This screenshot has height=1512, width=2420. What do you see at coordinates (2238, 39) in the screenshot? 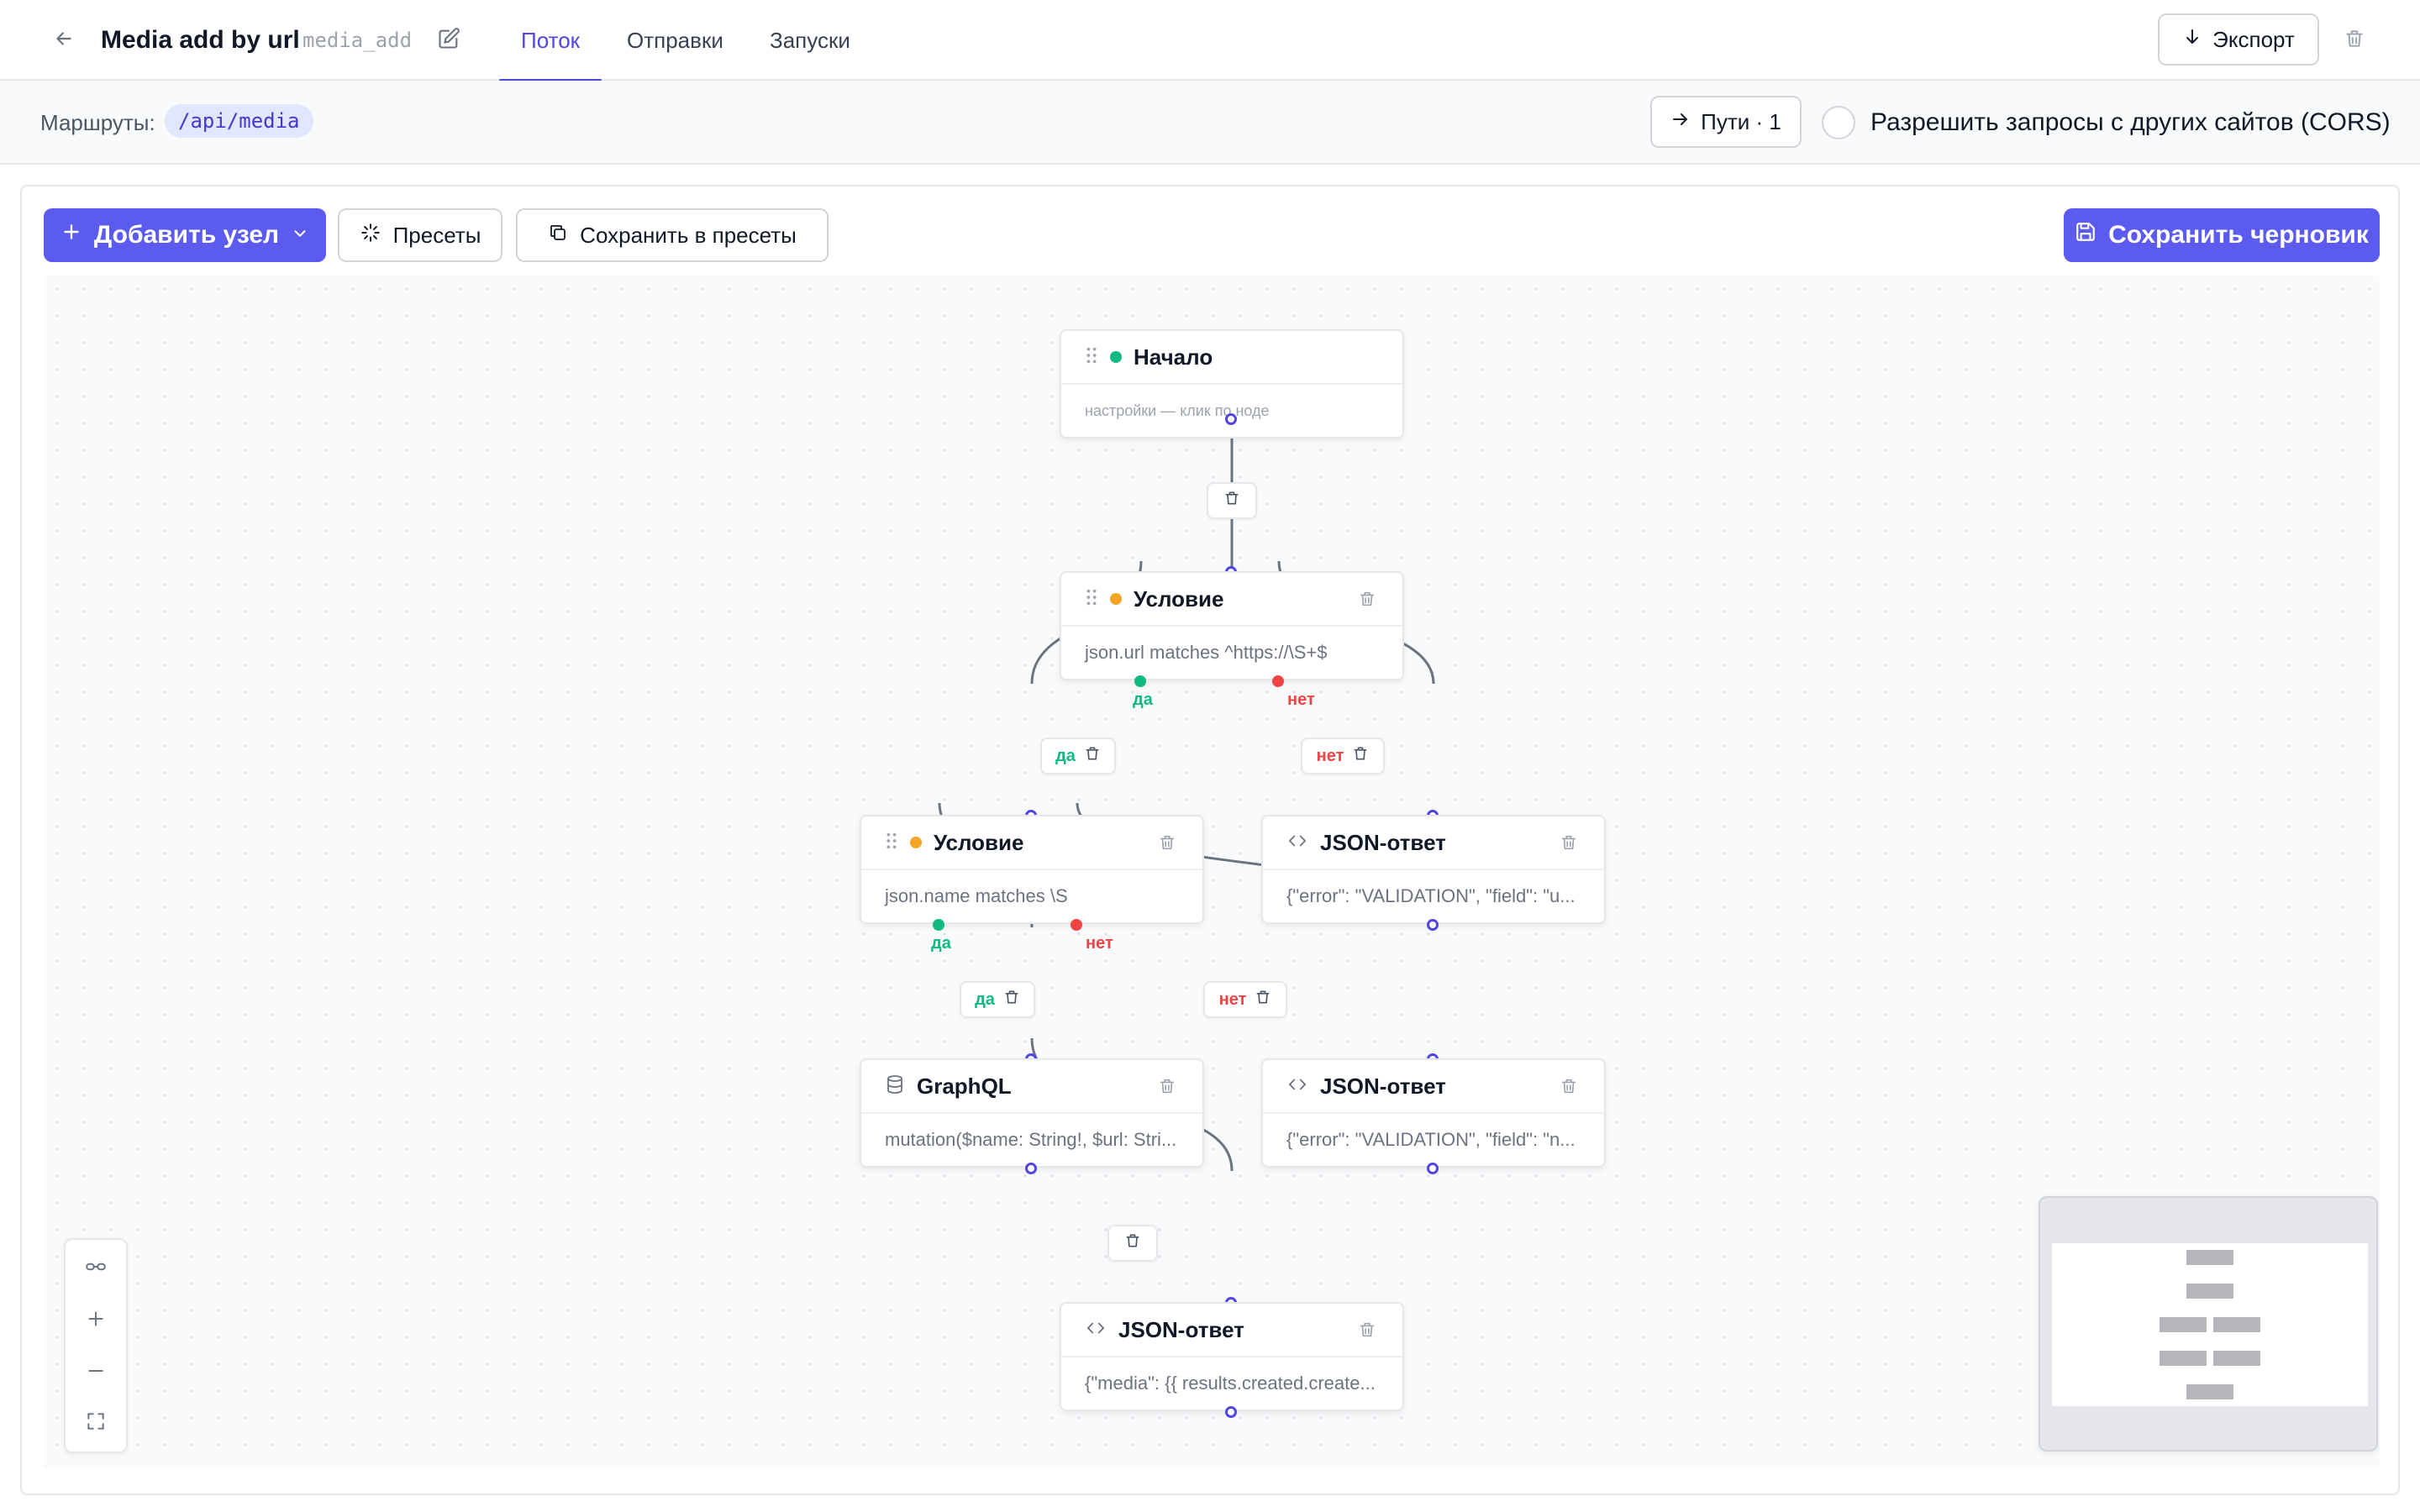
I see `export-button: Экспорт` at bounding box center [2238, 39].